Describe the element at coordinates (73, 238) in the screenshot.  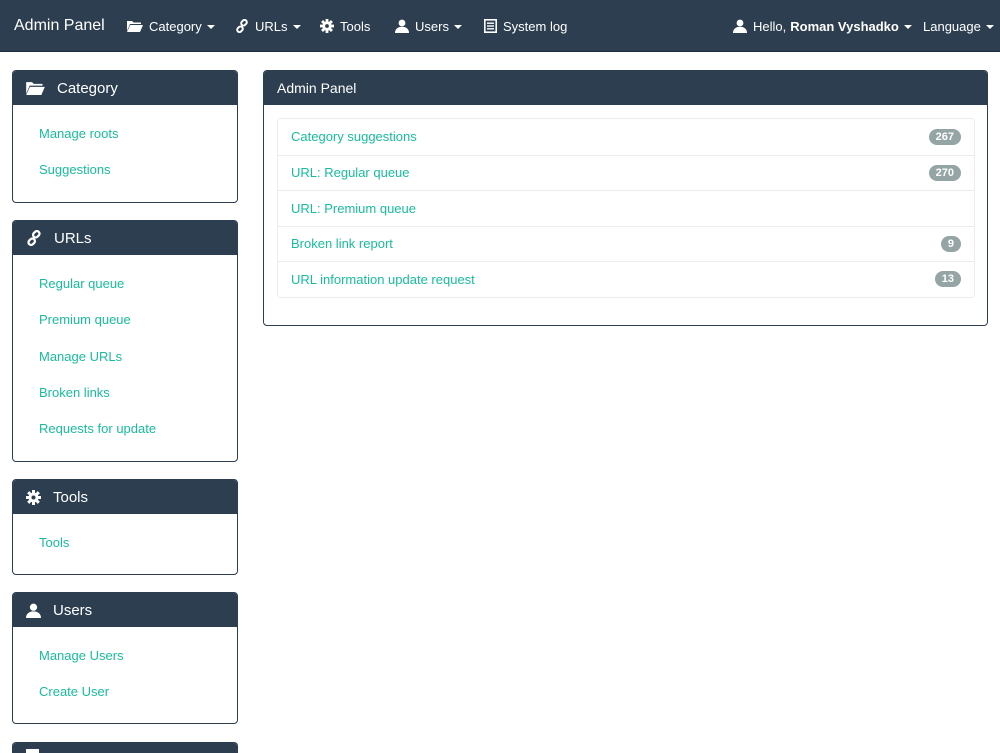
I see `sidebar-panel-title: URLs` at that location.